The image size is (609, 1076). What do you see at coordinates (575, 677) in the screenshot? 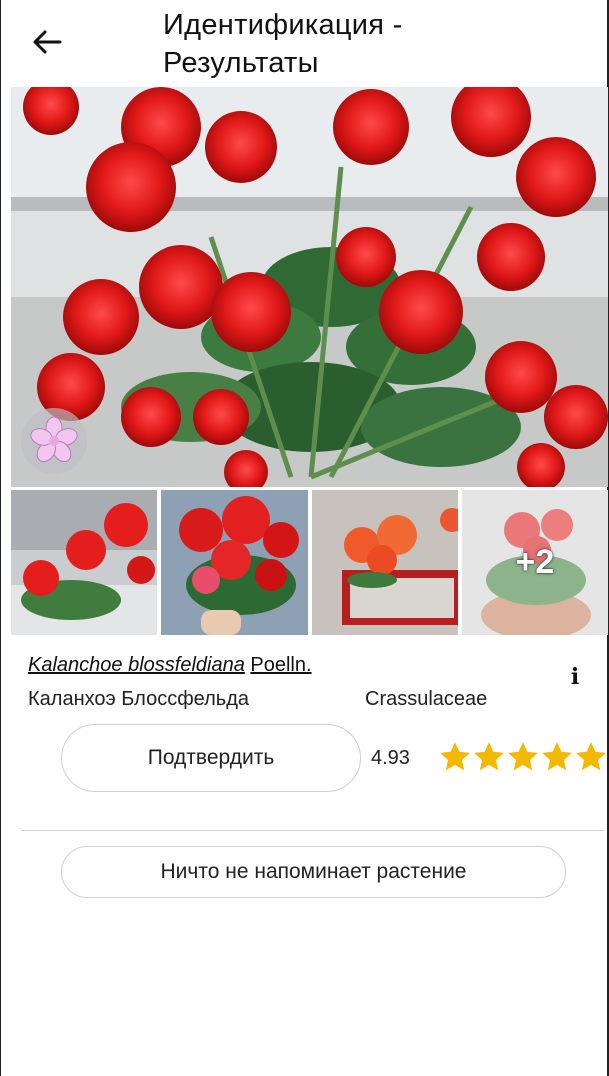
I see `info-icon: i` at bounding box center [575, 677].